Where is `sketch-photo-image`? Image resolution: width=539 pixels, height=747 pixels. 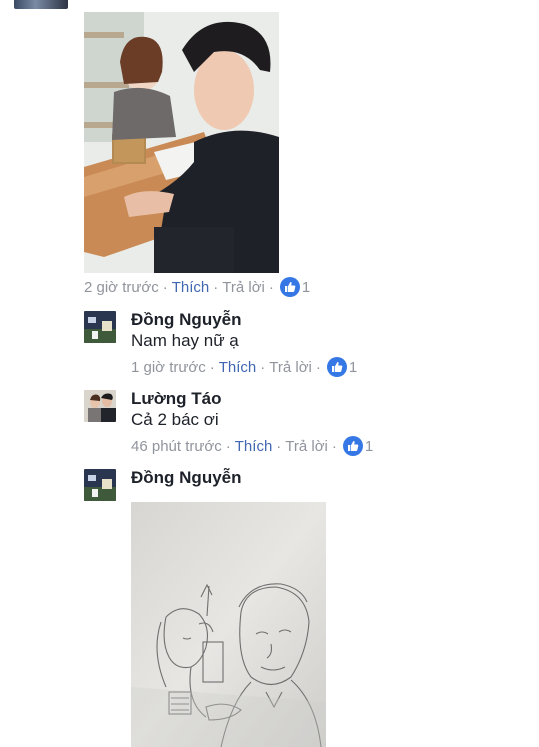 sketch-photo-image is located at coordinates (228, 624).